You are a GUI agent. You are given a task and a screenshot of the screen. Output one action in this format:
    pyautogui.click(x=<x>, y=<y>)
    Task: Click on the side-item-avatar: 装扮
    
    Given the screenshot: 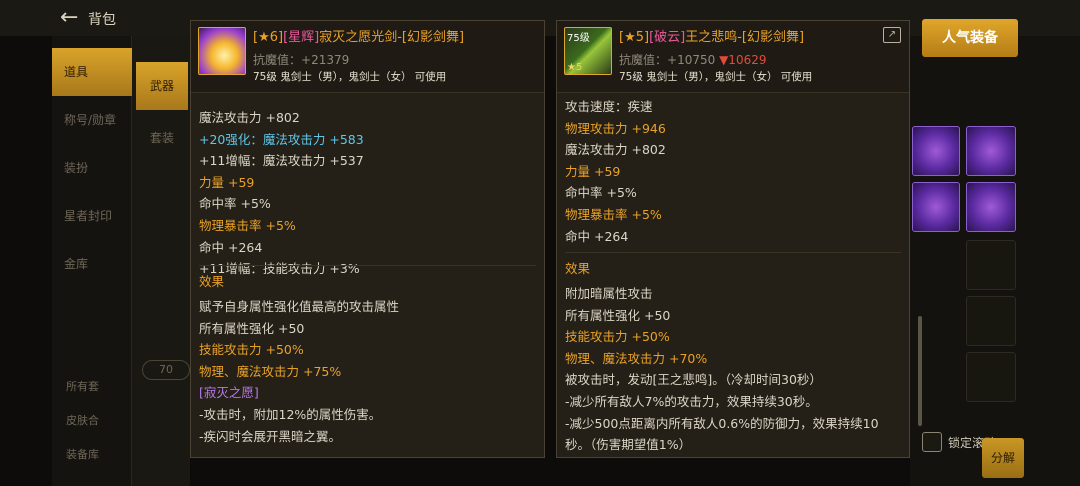 What is the action you would take?
    pyautogui.click(x=92, y=168)
    